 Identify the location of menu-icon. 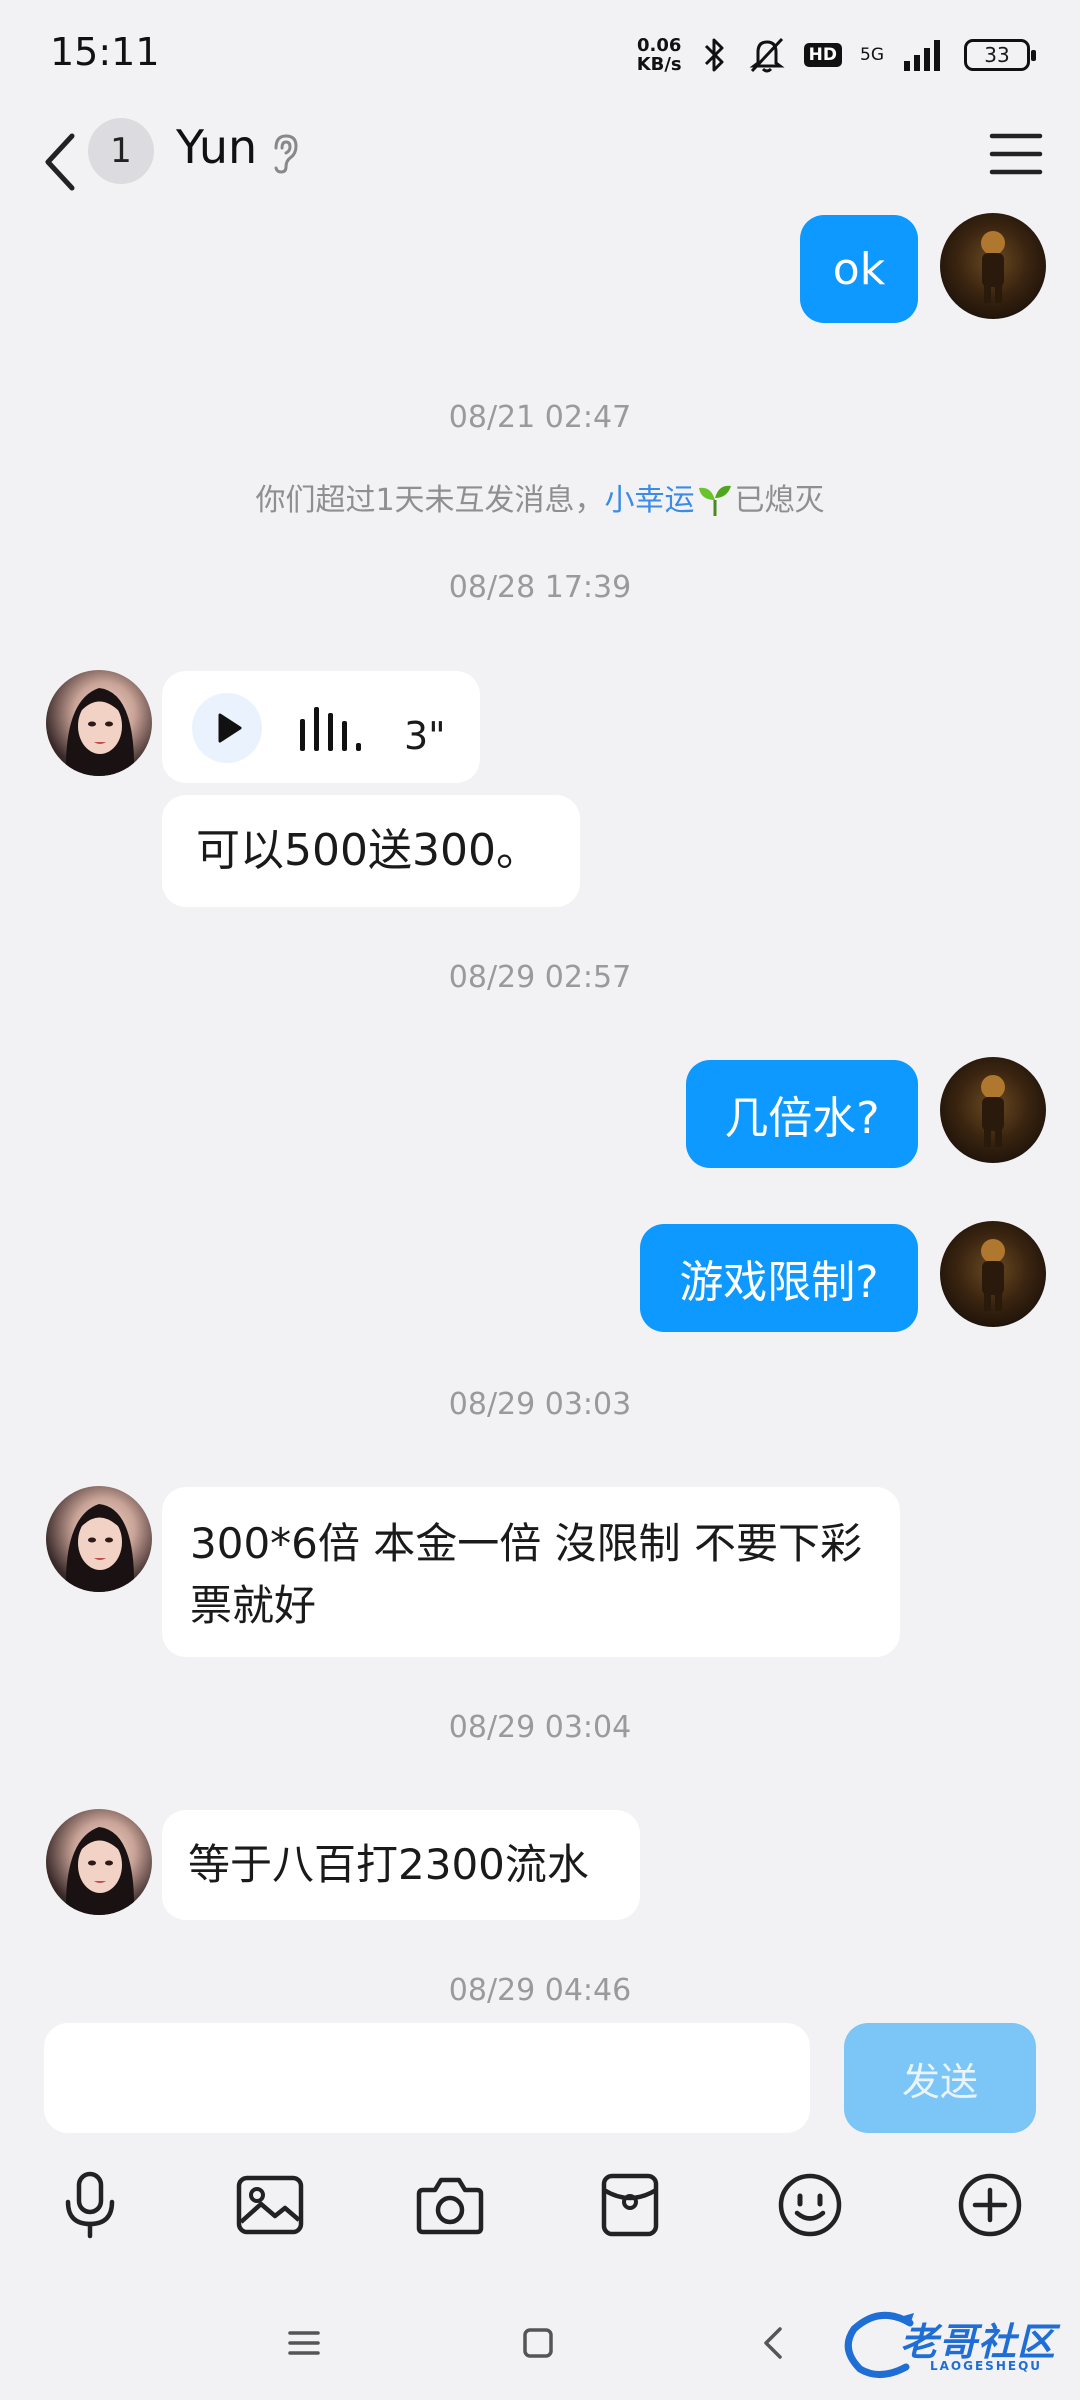
(1016, 154).